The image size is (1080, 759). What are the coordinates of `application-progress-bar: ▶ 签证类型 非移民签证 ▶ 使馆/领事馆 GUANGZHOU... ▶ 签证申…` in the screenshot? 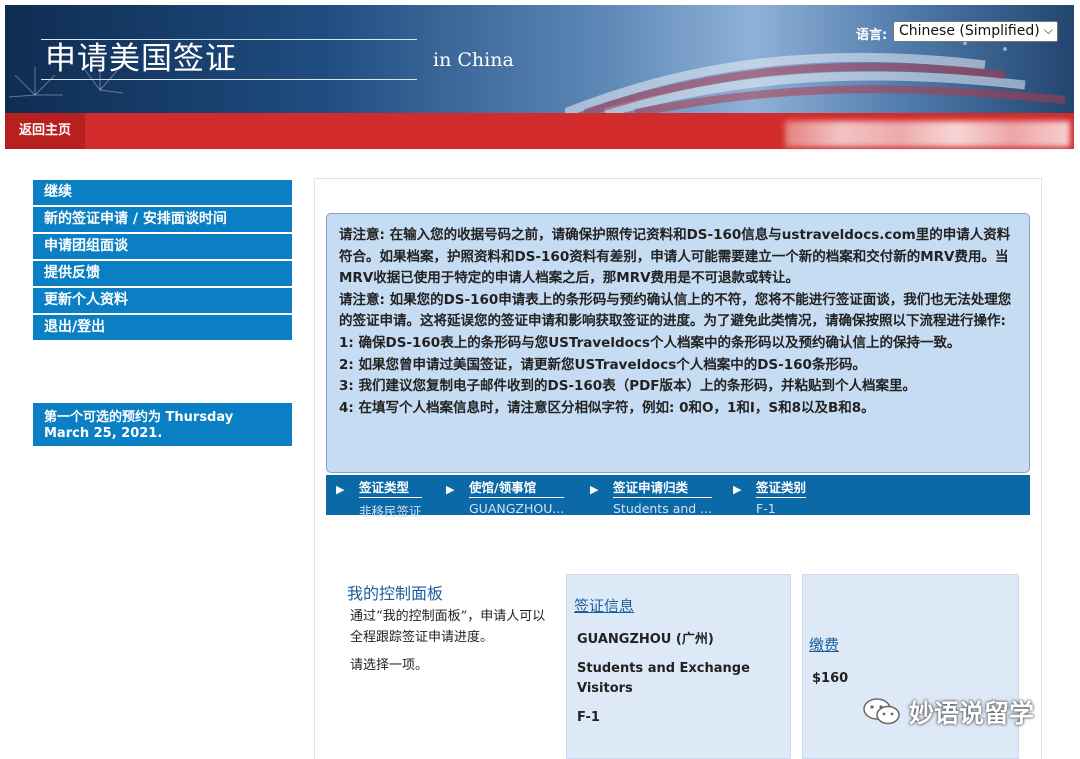 It's located at (678, 497).